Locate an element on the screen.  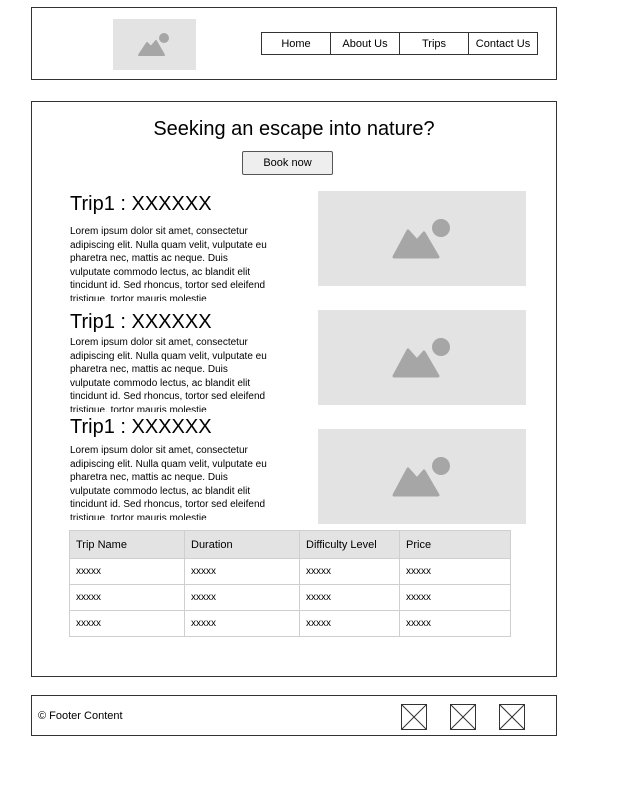
column-header-duration: Duration is located at coordinates (242, 544).